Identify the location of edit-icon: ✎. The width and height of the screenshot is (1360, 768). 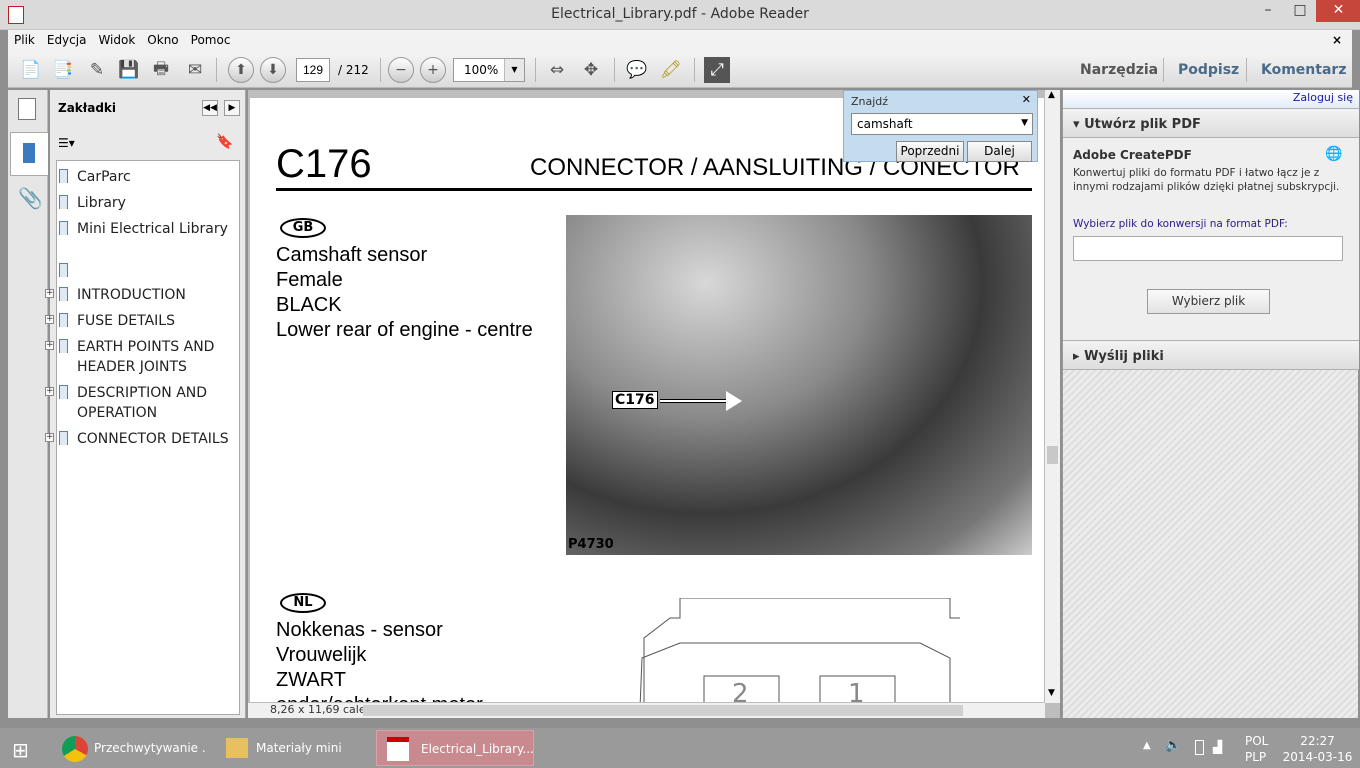
(97, 70).